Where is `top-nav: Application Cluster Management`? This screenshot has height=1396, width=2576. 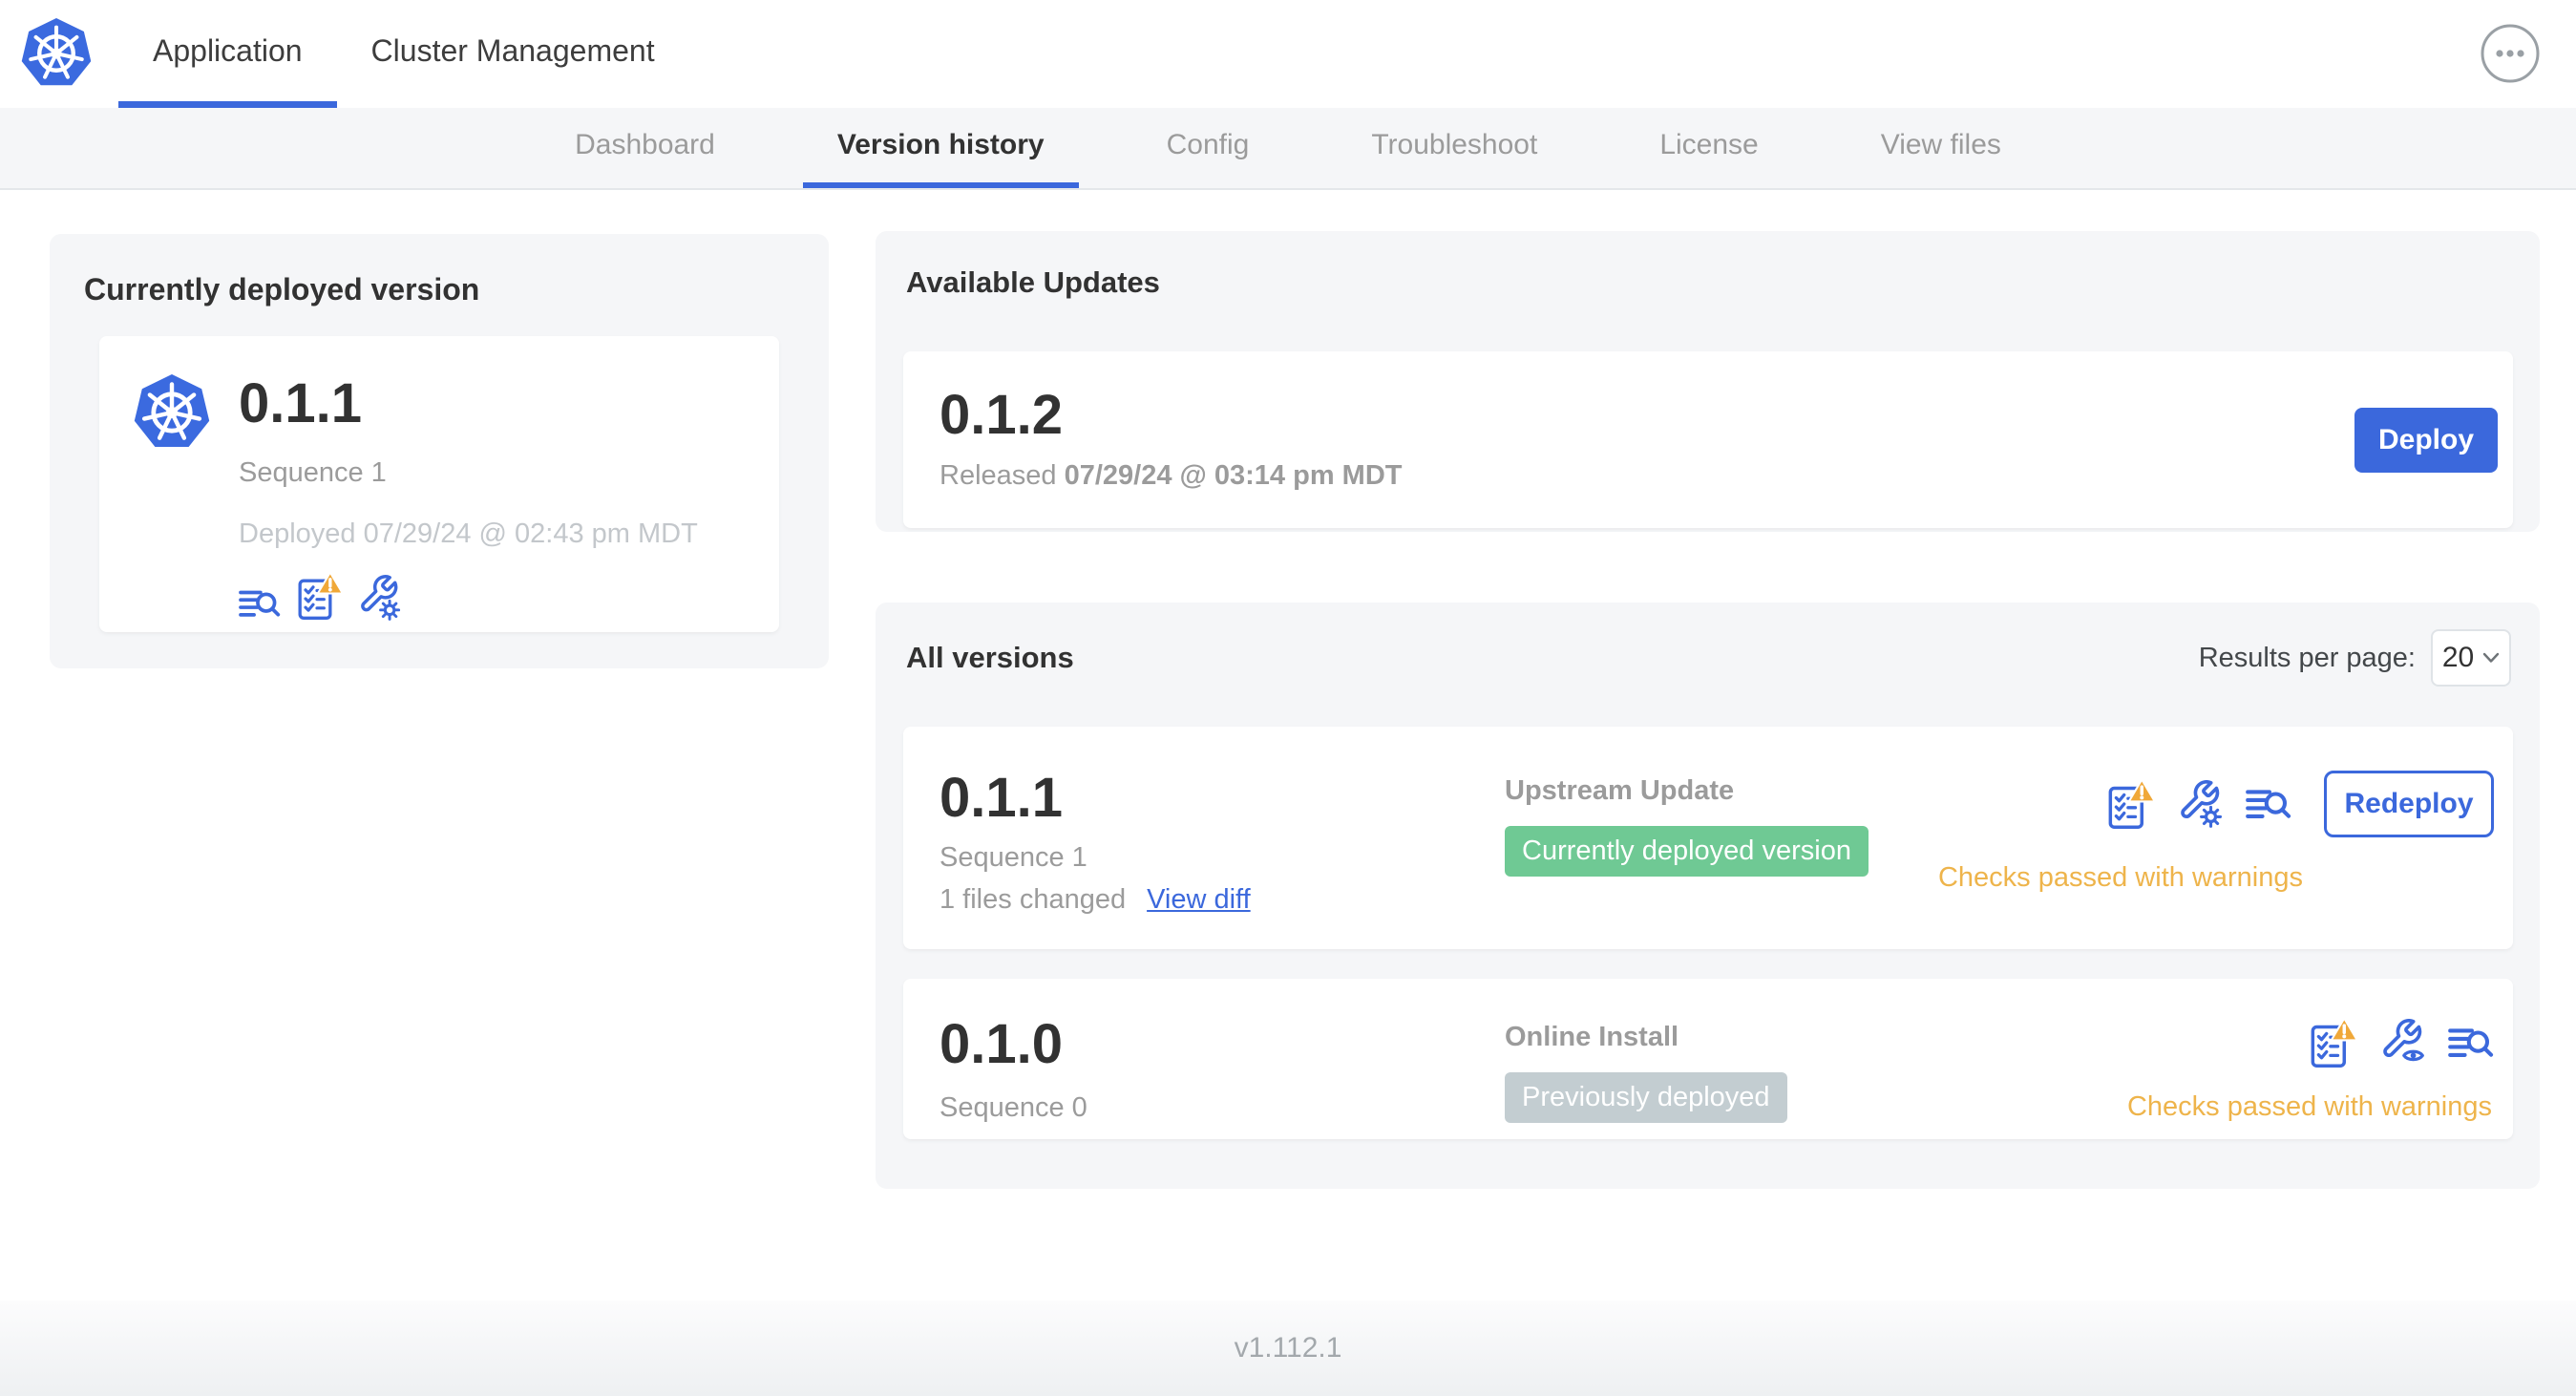
top-nav: Application Cluster Management is located at coordinates (1288, 54).